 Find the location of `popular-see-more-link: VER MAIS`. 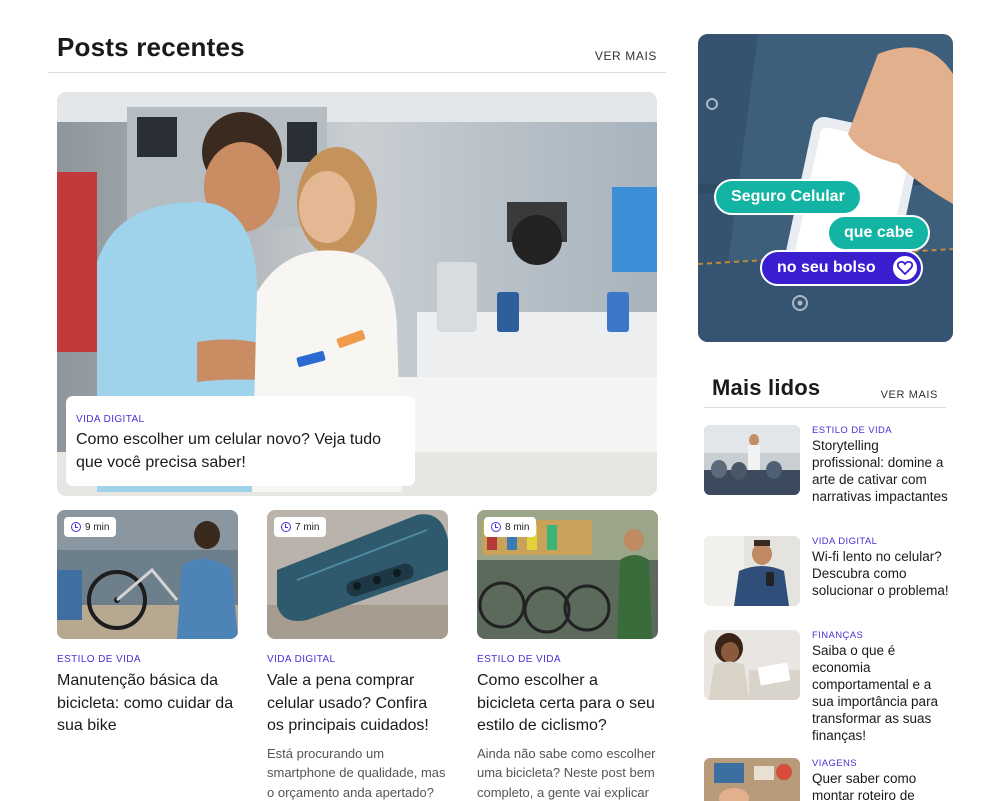

popular-see-more-link: VER MAIS is located at coordinates (909, 395).